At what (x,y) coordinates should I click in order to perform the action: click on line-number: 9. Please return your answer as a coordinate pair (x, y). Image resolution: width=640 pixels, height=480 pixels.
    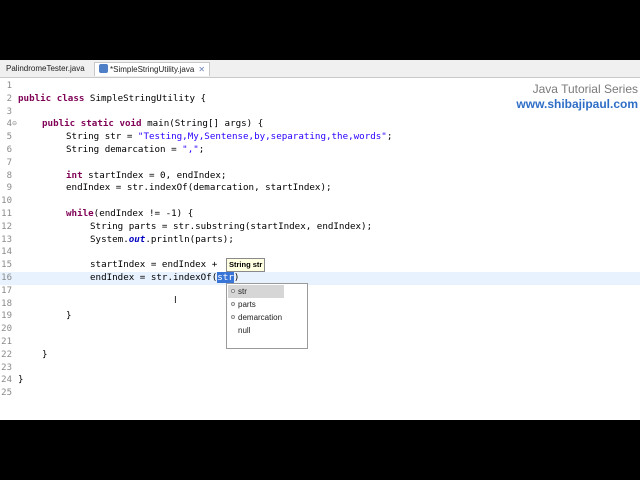
    Looking at the image, I should click on (9, 188).